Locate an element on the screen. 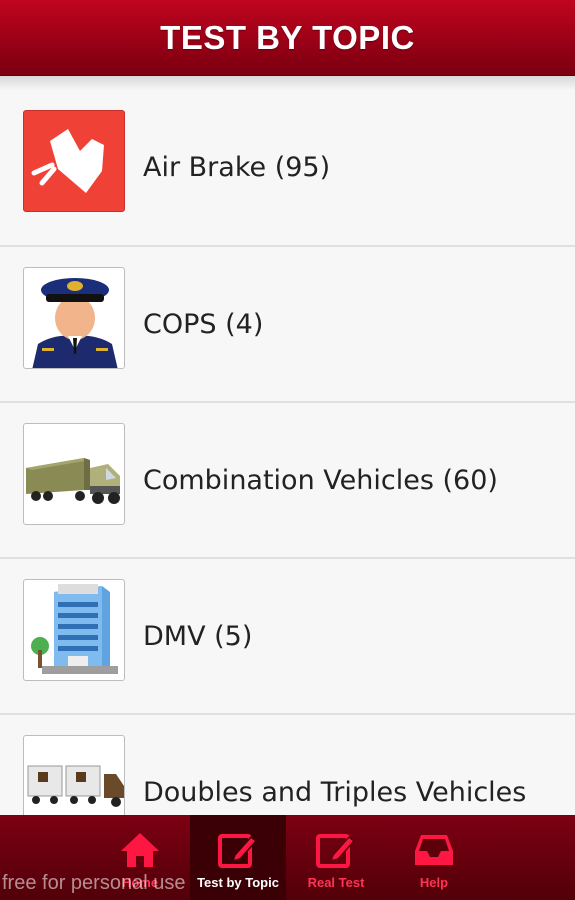  semi-truck-icon is located at coordinates (74, 474).